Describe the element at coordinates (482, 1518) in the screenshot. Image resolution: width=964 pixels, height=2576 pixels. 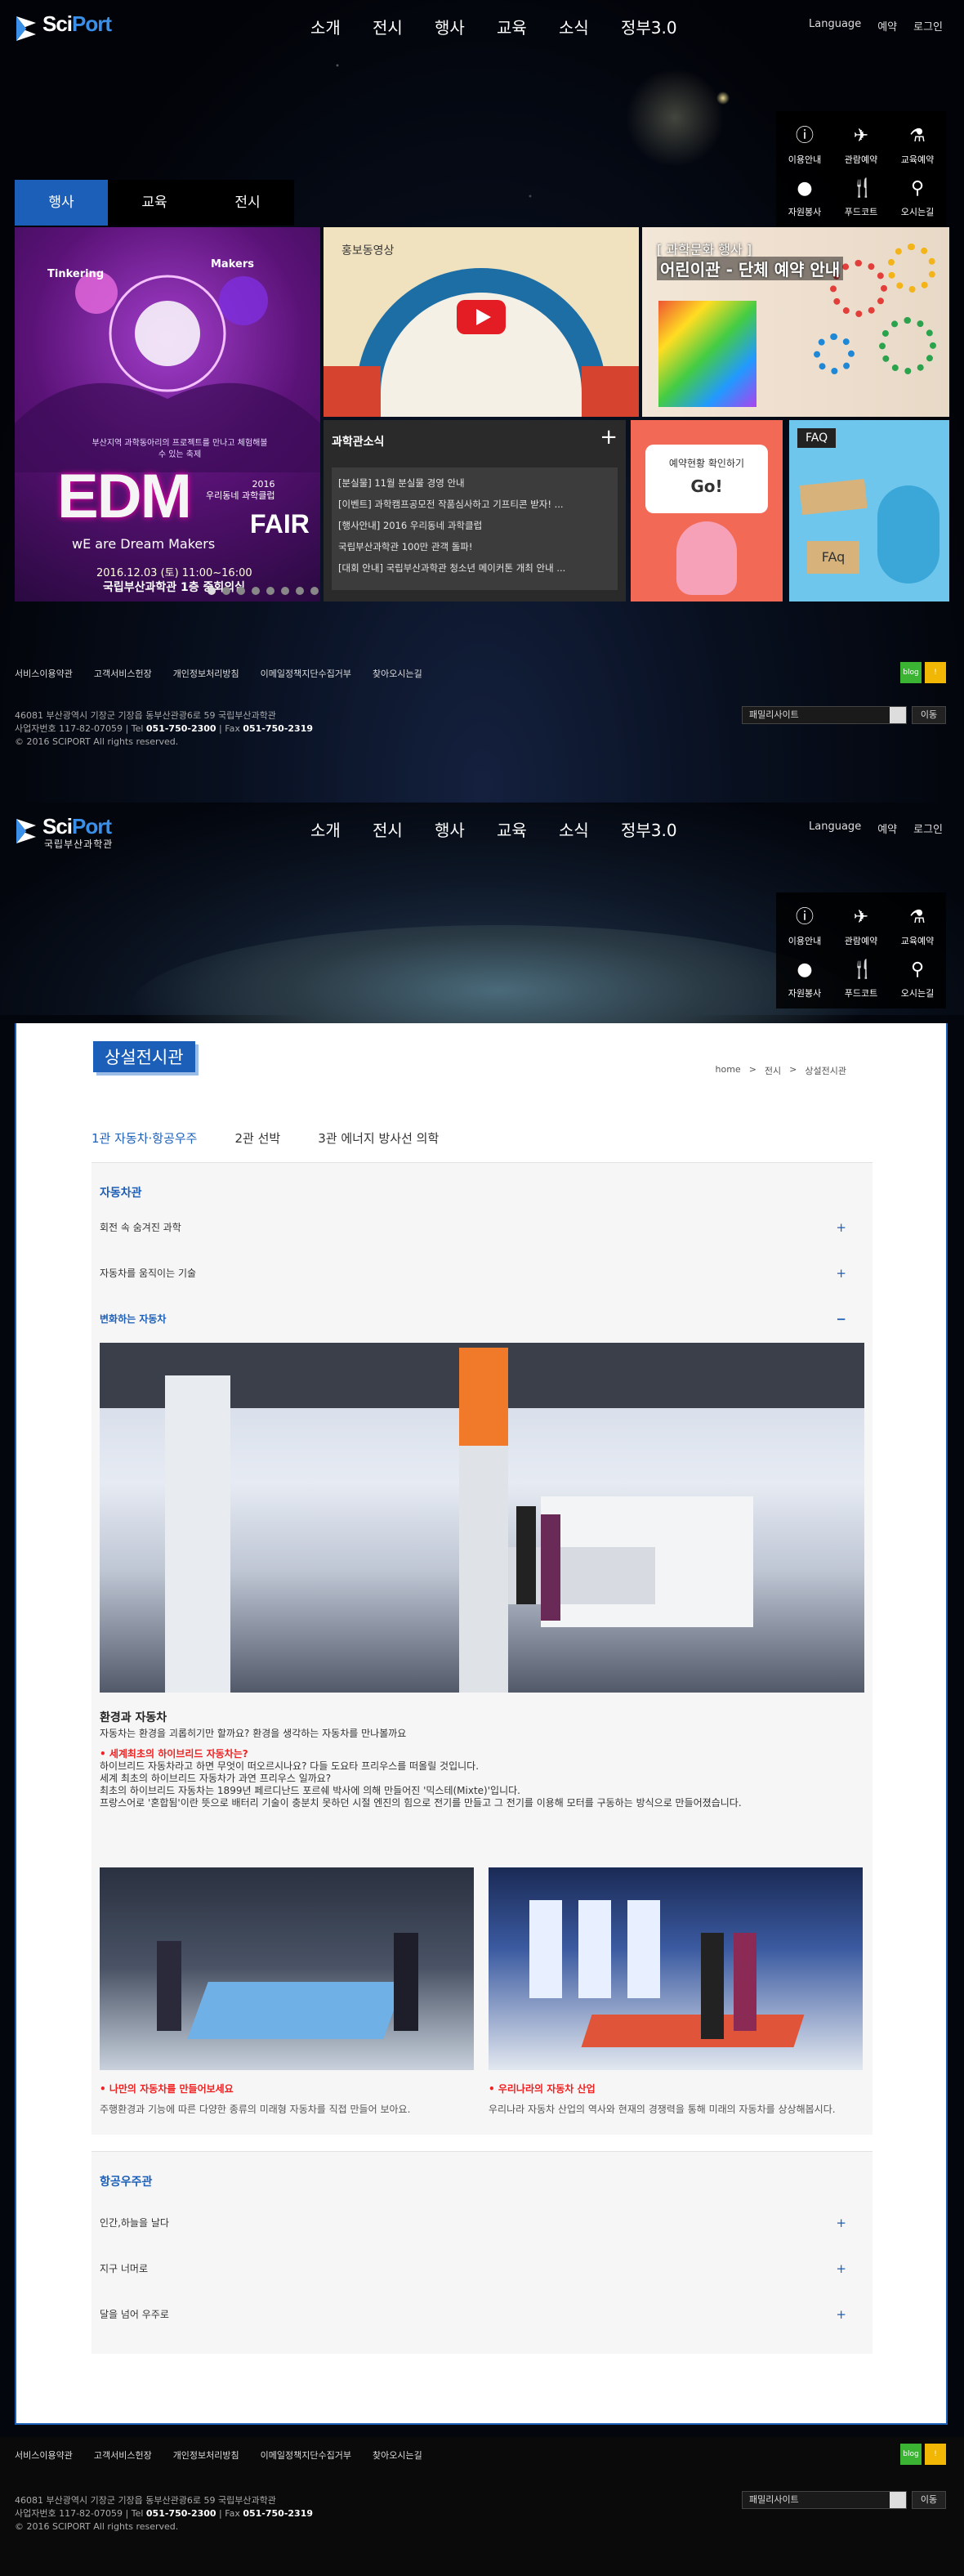
I see `exhibit-photo-main` at that location.